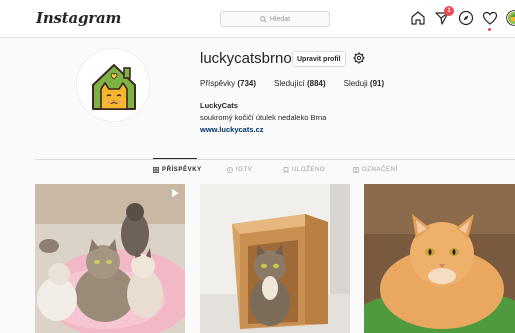 Image resolution: width=515 pixels, height=333 pixels. I want to click on grid-icon, so click(156, 170).